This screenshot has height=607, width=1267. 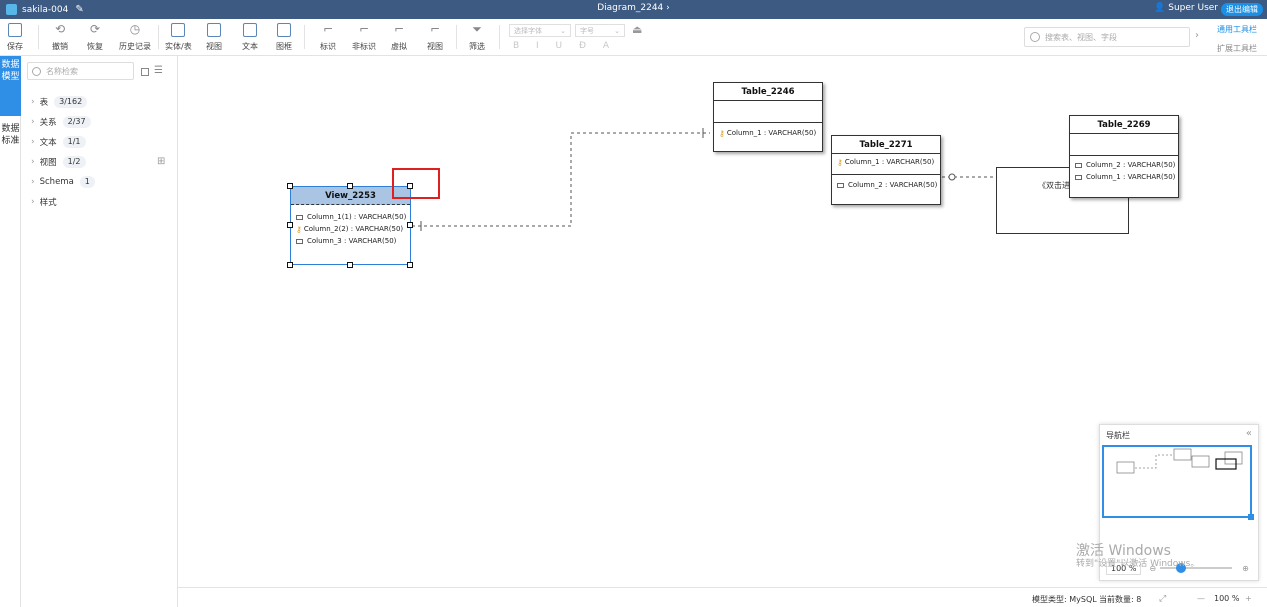 I want to click on relation-icon: ⌐, so click(x=328, y=29).